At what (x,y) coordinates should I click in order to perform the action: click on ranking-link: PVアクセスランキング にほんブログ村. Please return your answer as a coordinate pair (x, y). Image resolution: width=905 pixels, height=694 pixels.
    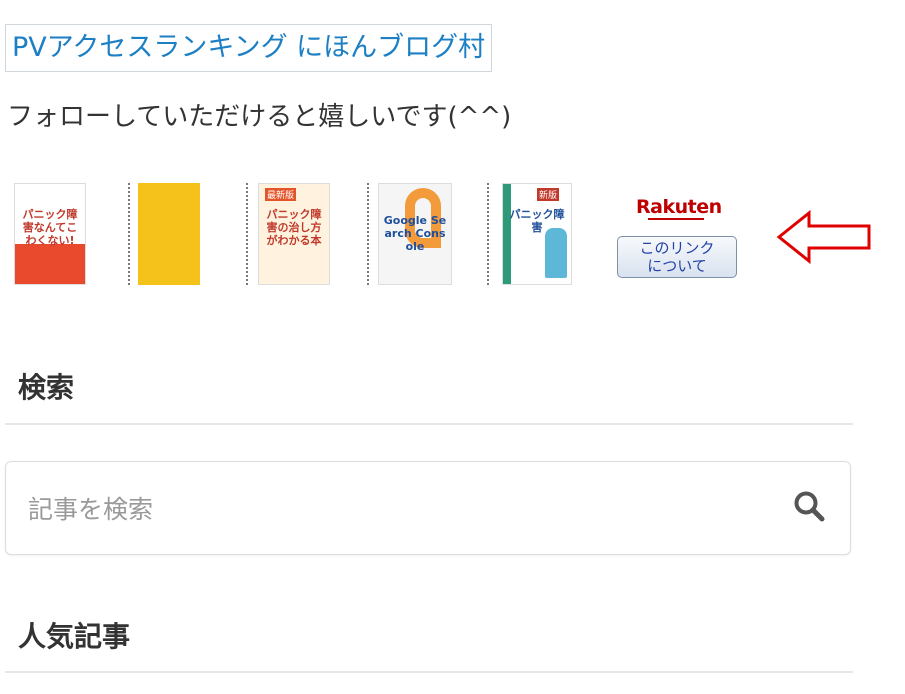
    Looking at the image, I should click on (249, 48).